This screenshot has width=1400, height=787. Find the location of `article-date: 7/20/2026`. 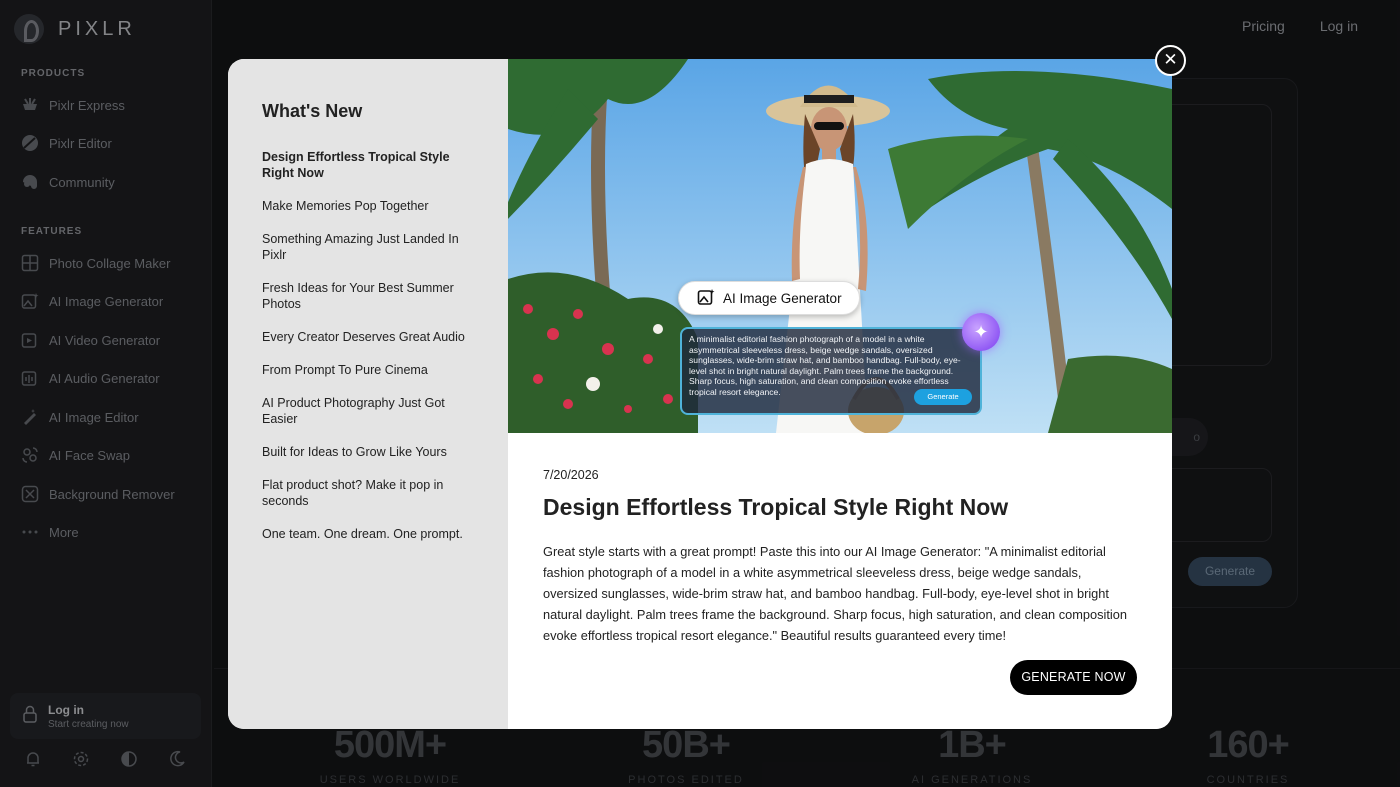

article-date: 7/20/2026 is located at coordinates (571, 475).